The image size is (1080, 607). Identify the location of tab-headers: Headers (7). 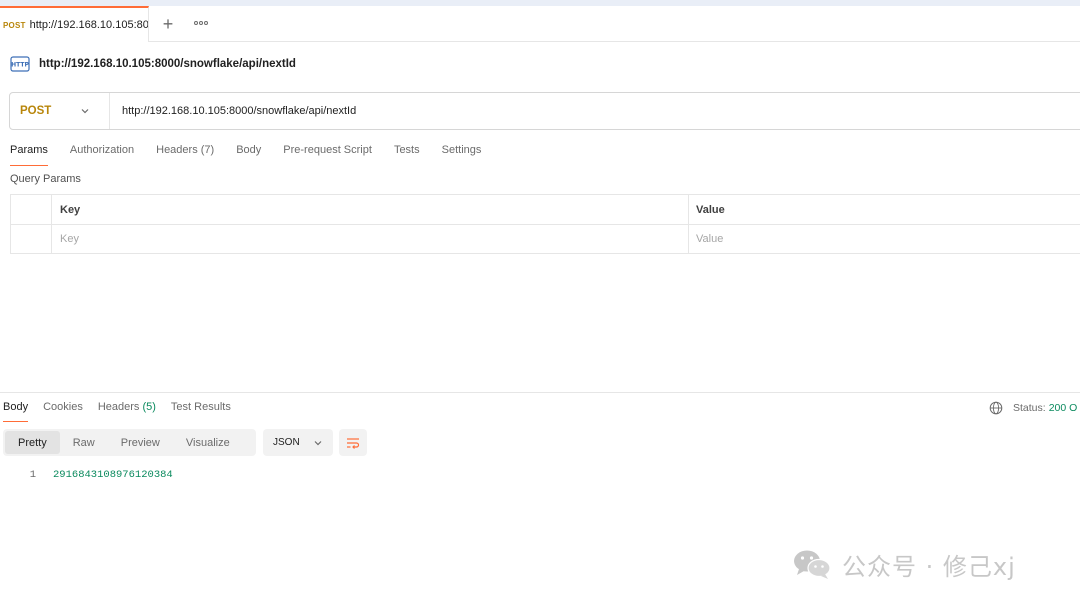
(185, 153).